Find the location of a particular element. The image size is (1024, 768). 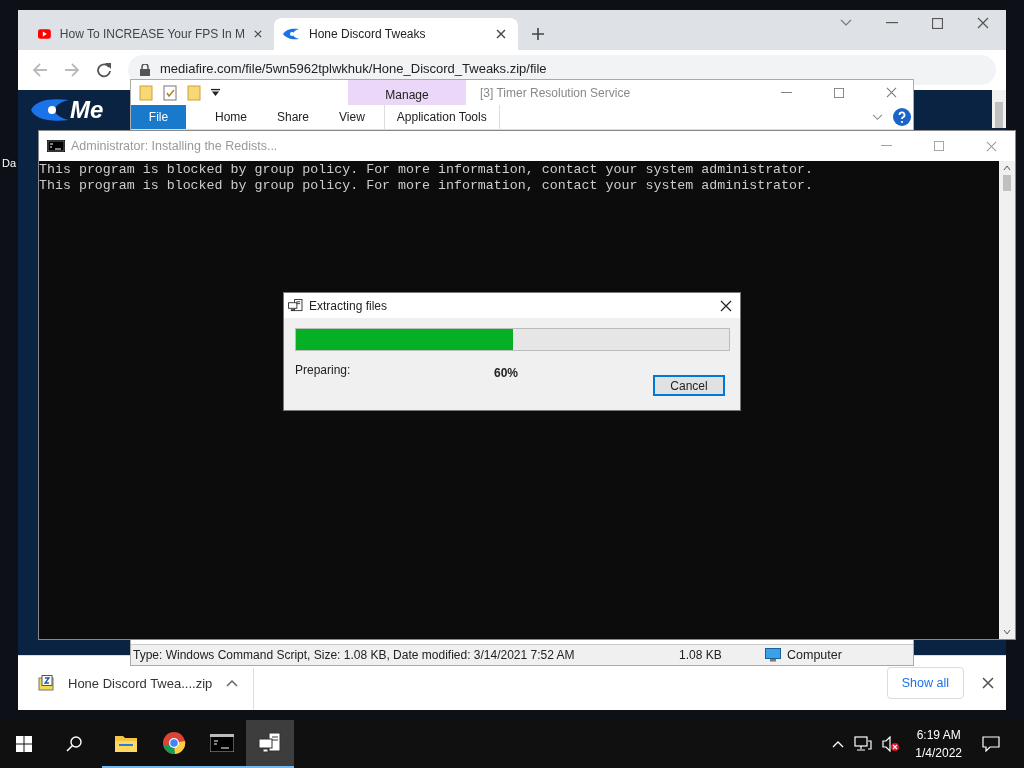

lock-icon is located at coordinates (145, 70).